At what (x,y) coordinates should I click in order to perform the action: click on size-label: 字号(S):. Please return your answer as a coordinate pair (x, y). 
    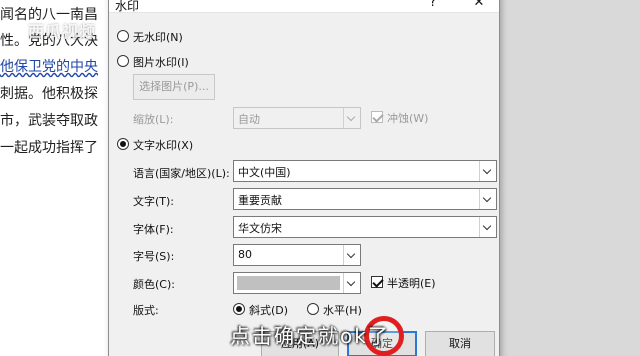
    Looking at the image, I should click on (154, 256).